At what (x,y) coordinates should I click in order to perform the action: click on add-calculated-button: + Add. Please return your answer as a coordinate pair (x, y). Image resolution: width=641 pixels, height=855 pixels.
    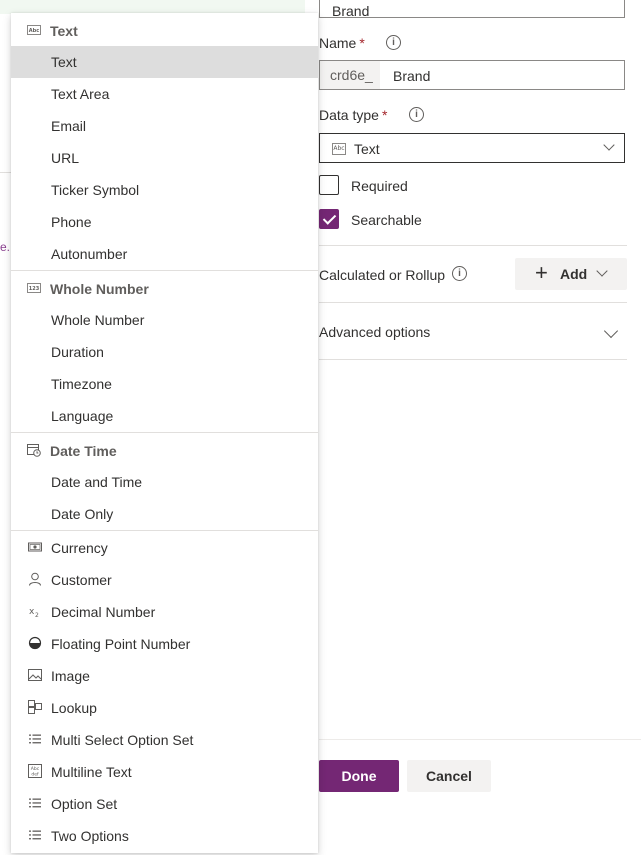
    Looking at the image, I should click on (571, 274).